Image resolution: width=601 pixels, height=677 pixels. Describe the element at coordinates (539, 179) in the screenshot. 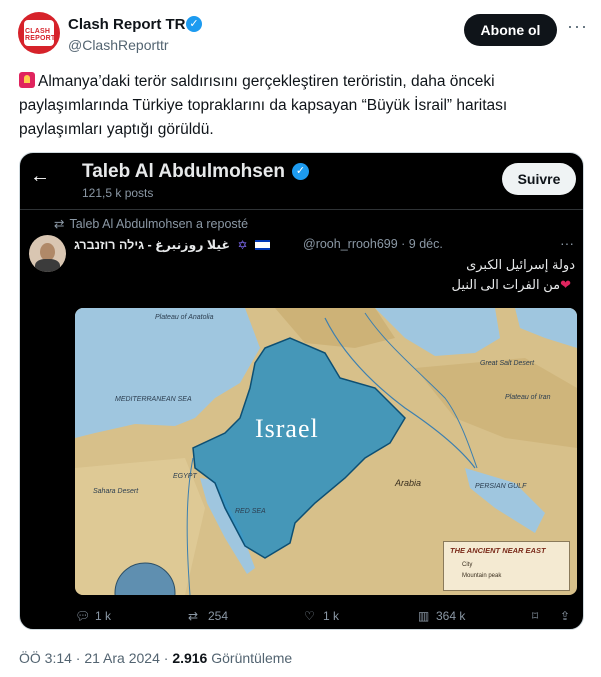

I see `embedded-follow-button: Suivre` at that location.